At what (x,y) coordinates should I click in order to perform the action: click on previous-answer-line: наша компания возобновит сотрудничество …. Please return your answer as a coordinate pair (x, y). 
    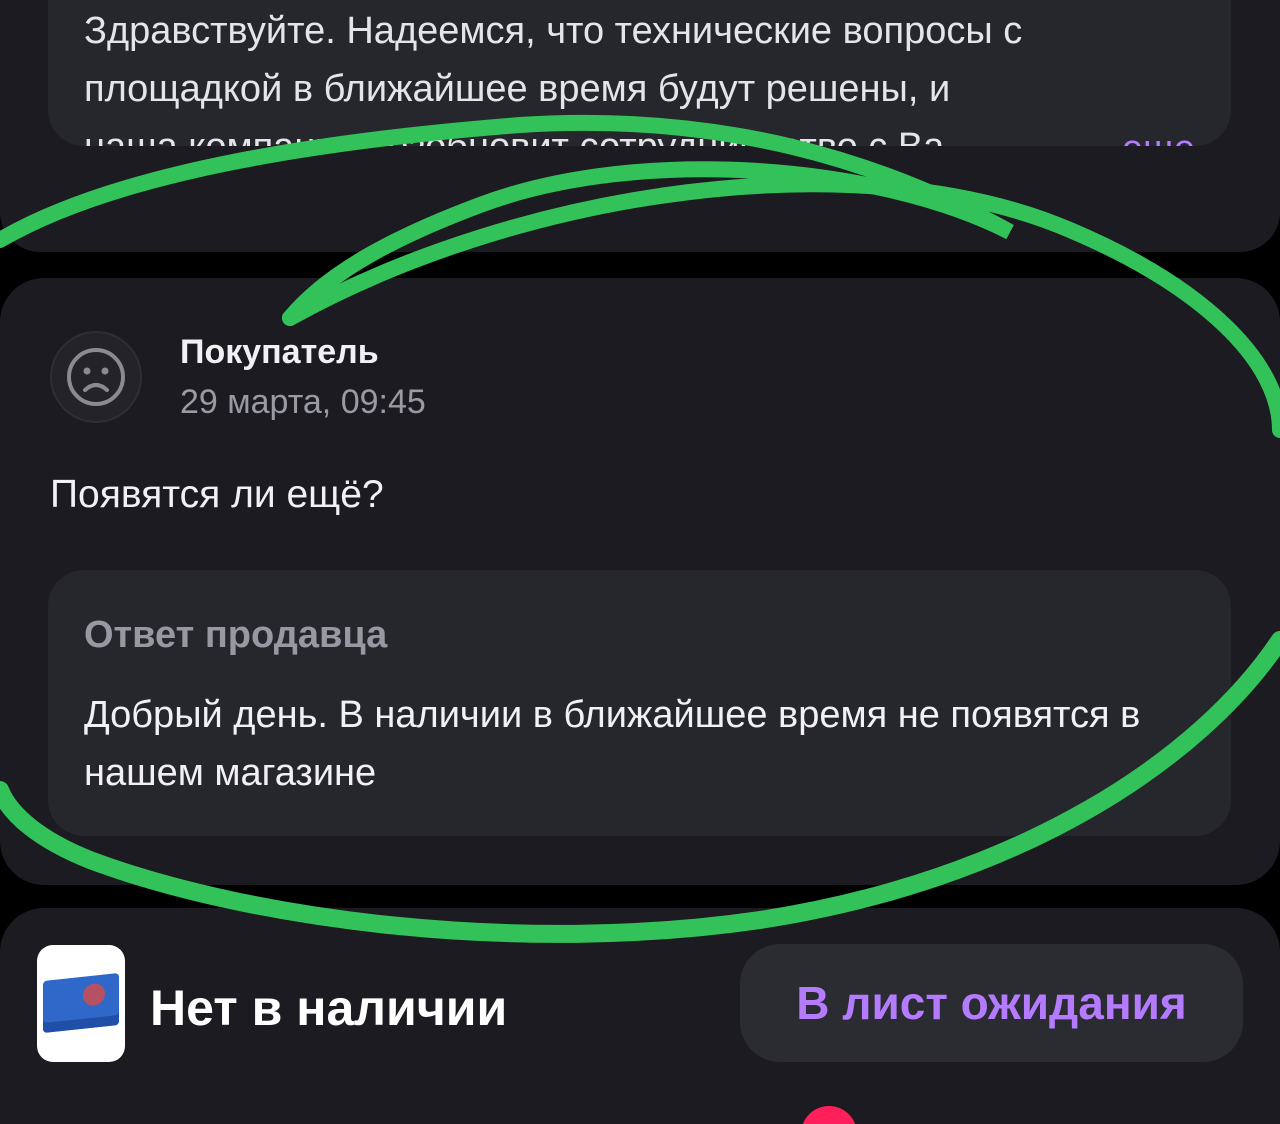
    Looking at the image, I should click on (644, 132).